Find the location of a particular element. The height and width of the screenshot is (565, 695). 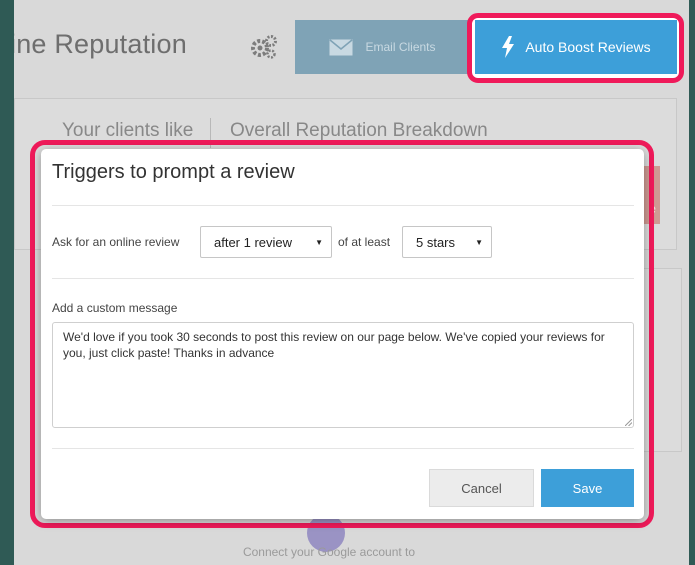

auto-boost-reviews-label: Auto Boost Reviews is located at coordinates (588, 47).